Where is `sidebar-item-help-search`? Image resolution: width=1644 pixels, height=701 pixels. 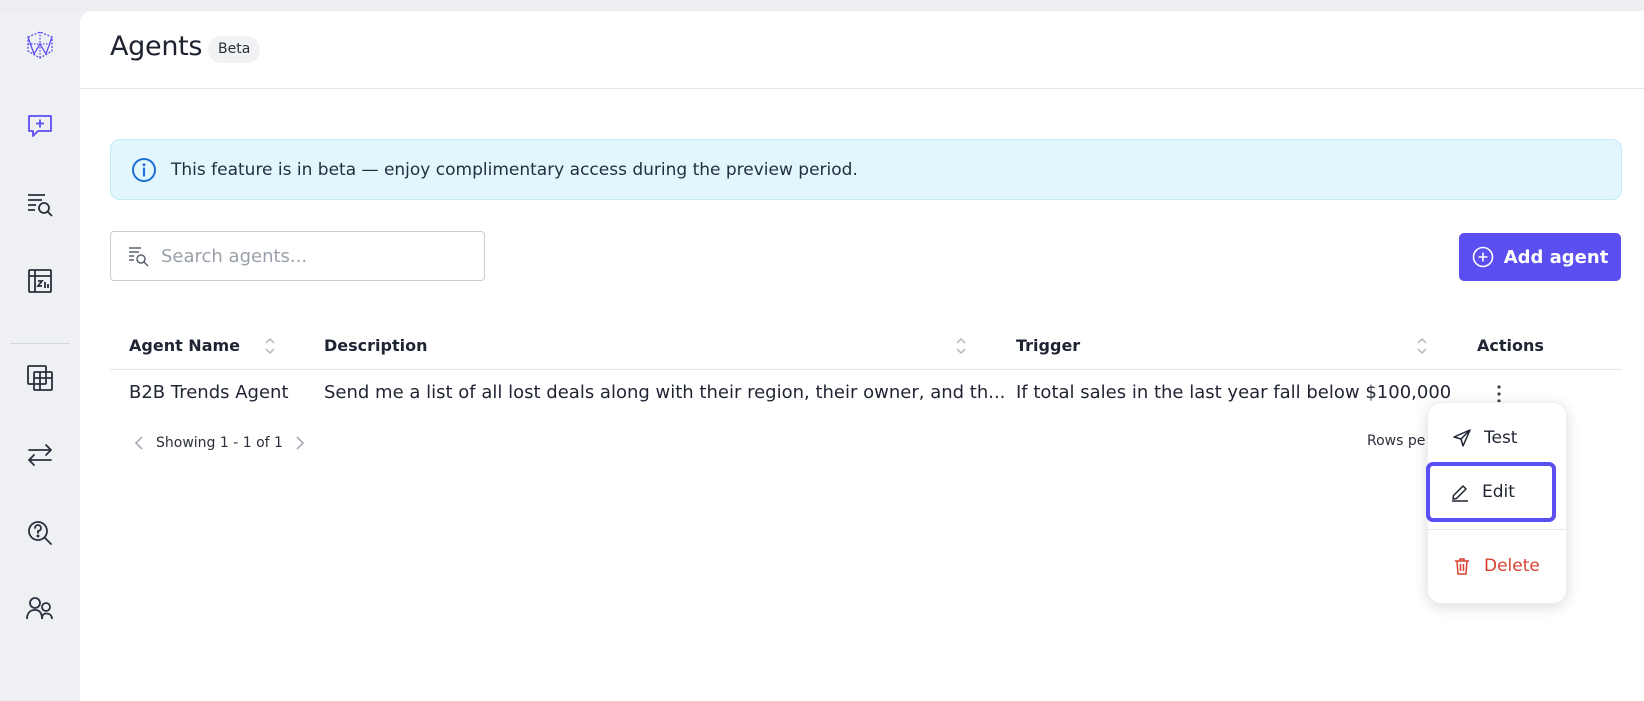 sidebar-item-help-search is located at coordinates (40, 532).